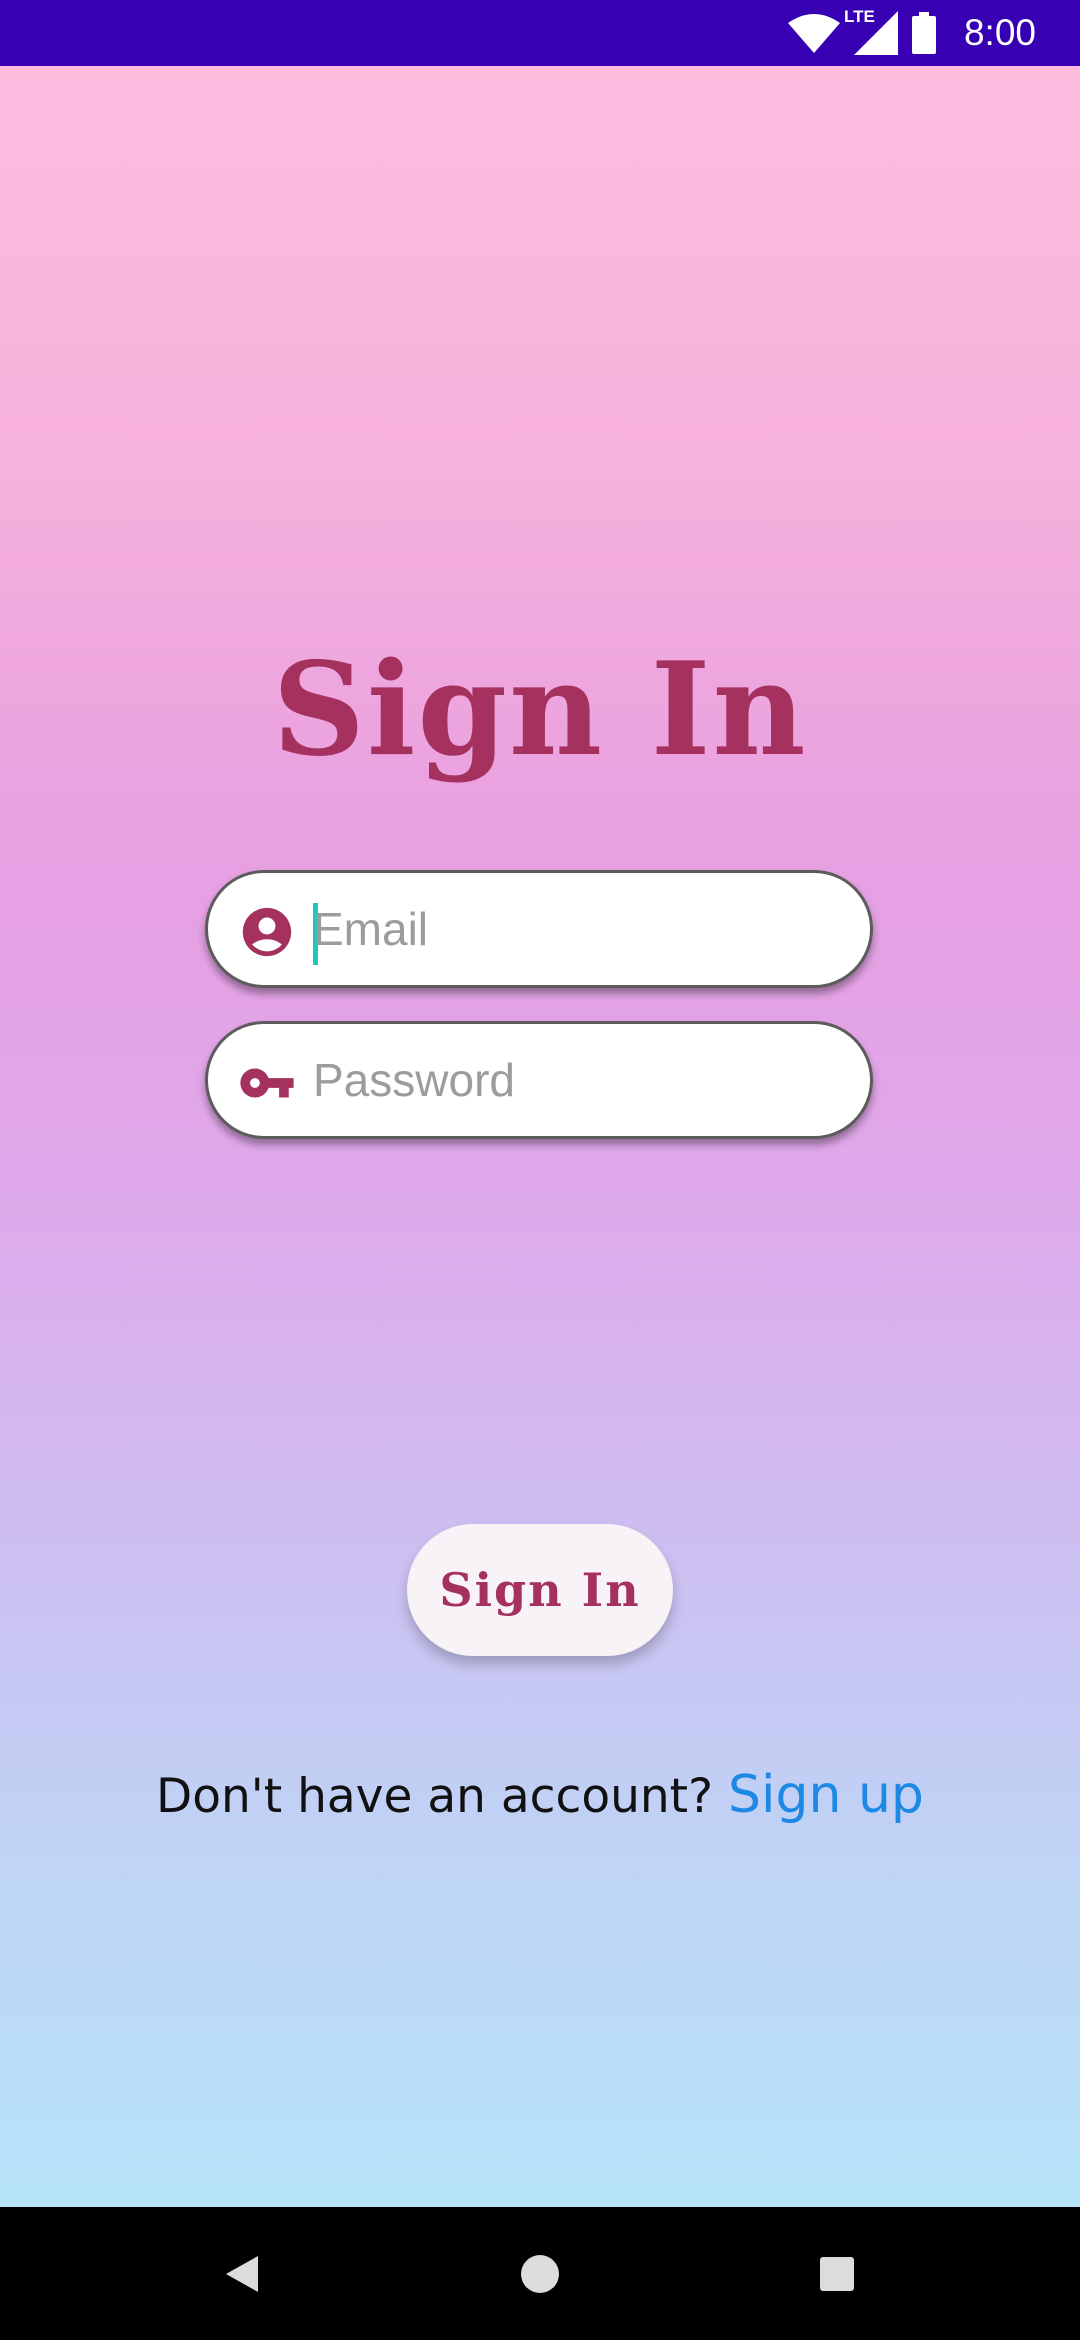 This screenshot has height=2340, width=1080. What do you see at coordinates (540, 1590) in the screenshot?
I see `sign-in-button: Sign In` at bounding box center [540, 1590].